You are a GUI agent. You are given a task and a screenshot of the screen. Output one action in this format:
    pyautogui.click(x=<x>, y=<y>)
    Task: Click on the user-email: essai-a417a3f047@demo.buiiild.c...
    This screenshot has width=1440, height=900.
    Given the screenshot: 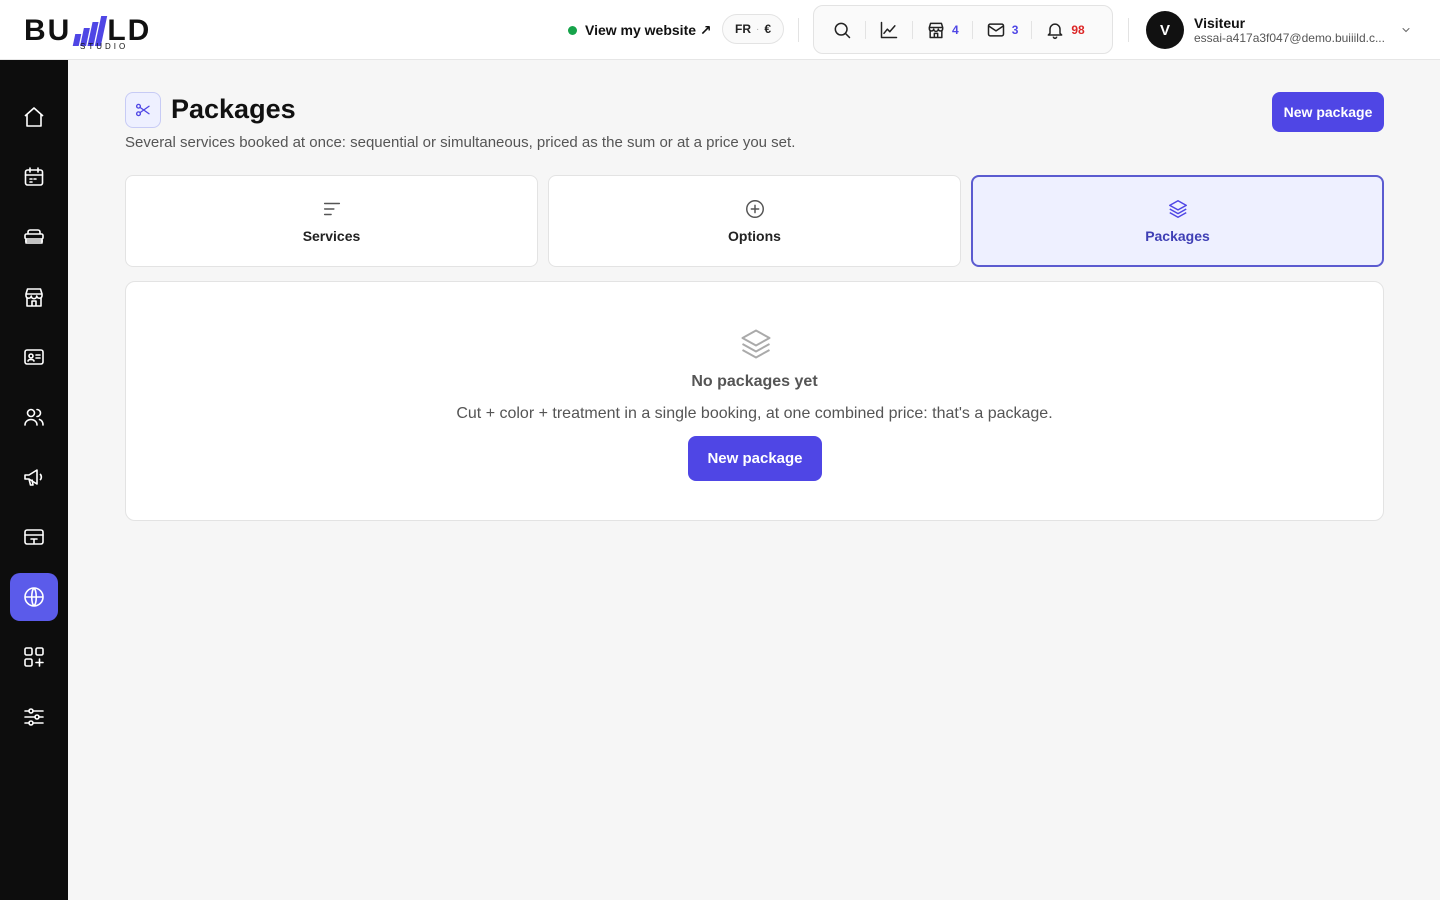 What is the action you would take?
    pyautogui.click(x=1289, y=38)
    